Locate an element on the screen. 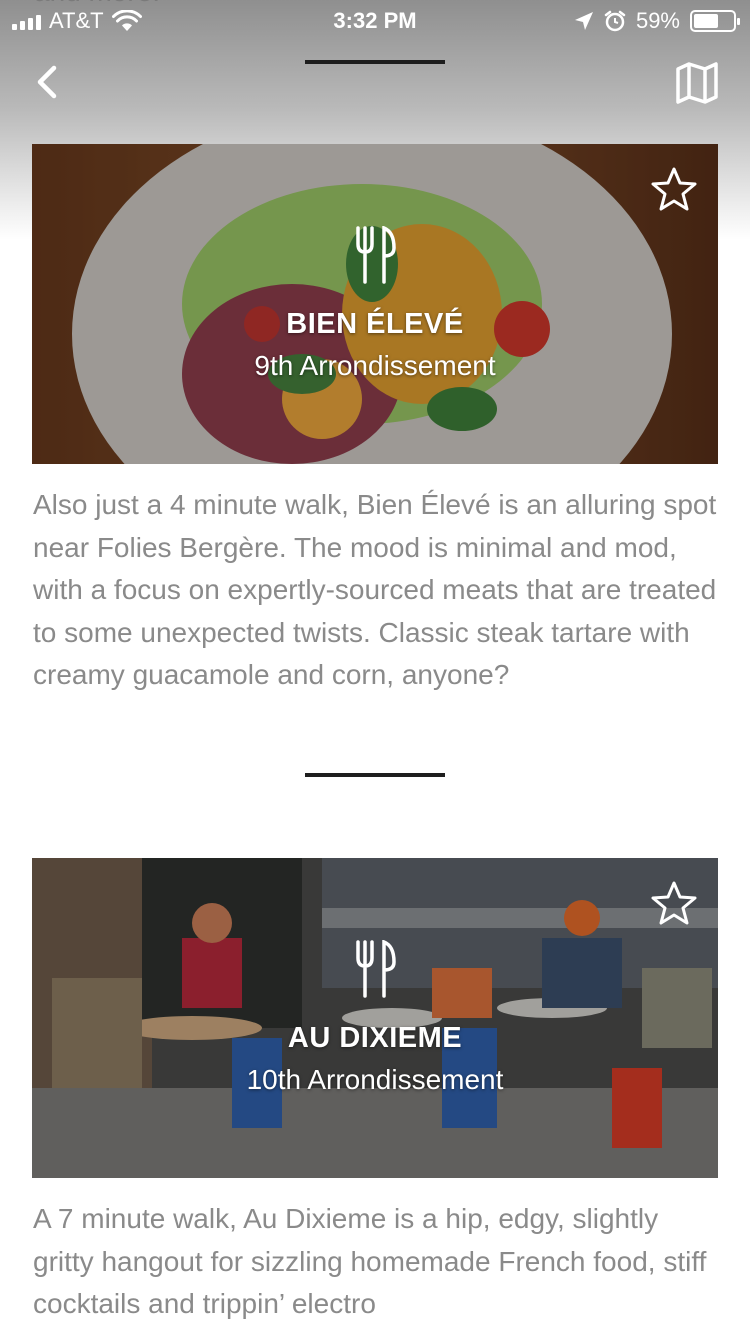 The height and width of the screenshot is (1334, 750). venue-name: BIEN ÉLEVÉ is located at coordinates (375, 324).